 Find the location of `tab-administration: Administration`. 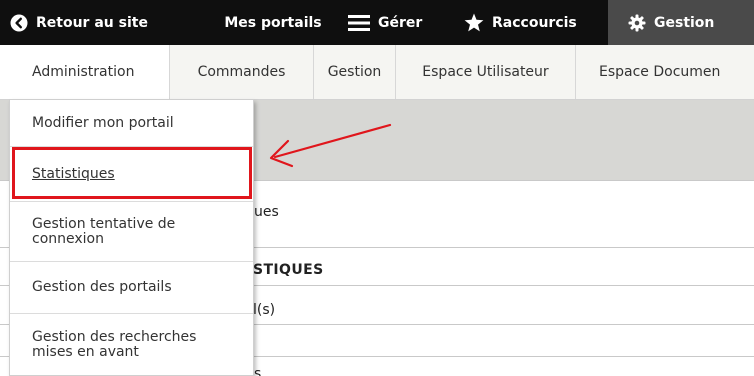

tab-administration: Administration is located at coordinates (85, 72).